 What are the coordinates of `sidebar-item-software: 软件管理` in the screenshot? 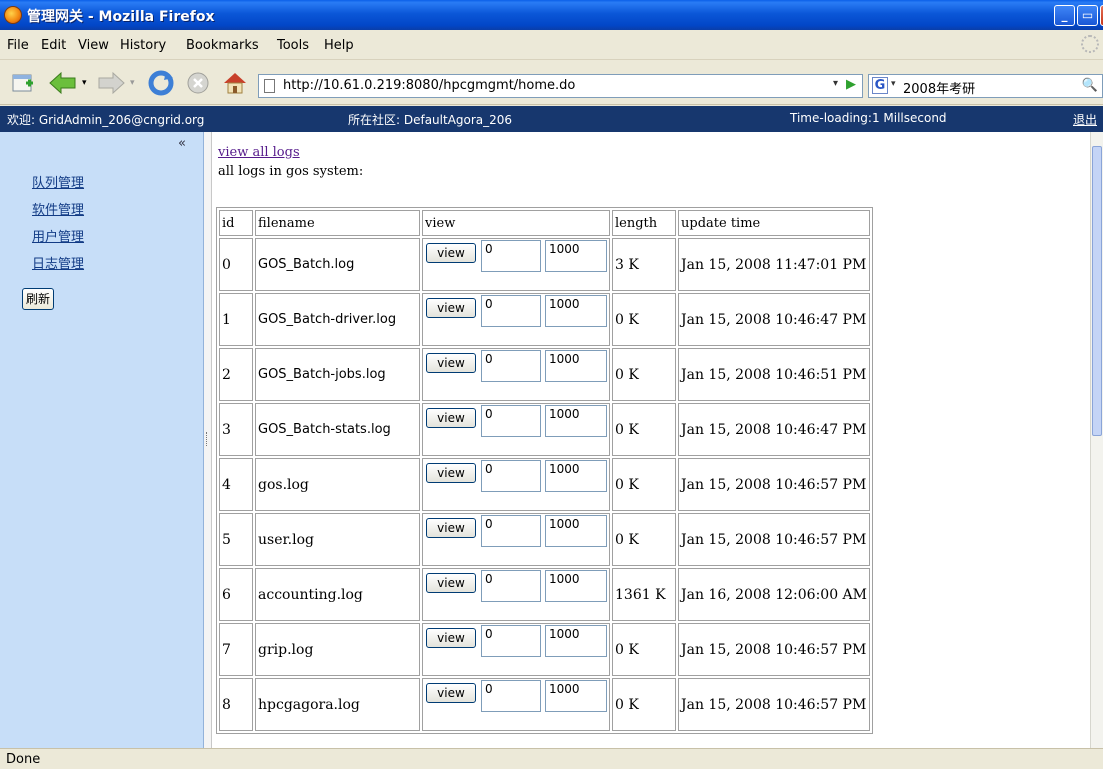 It's located at (58, 208).